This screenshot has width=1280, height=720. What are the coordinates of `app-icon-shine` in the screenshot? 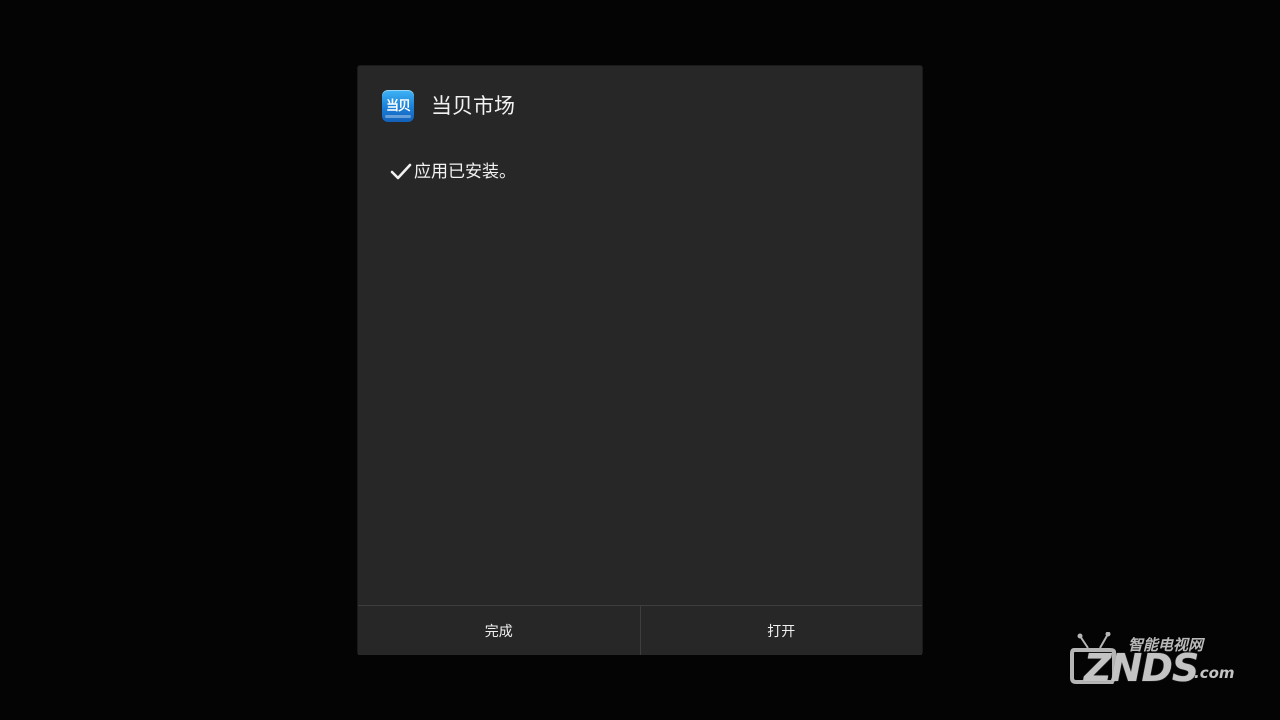 It's located at (398, 116).